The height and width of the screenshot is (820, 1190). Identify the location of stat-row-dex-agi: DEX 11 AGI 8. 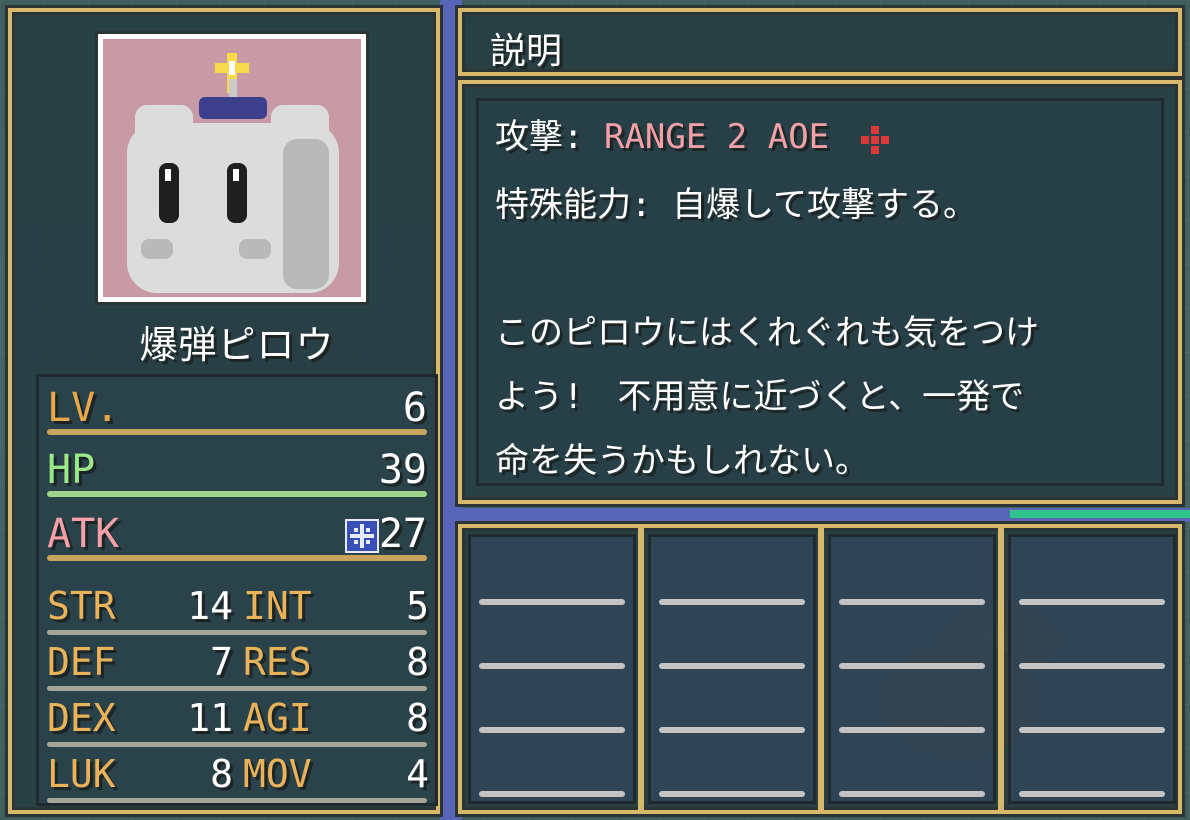
(238, 721).